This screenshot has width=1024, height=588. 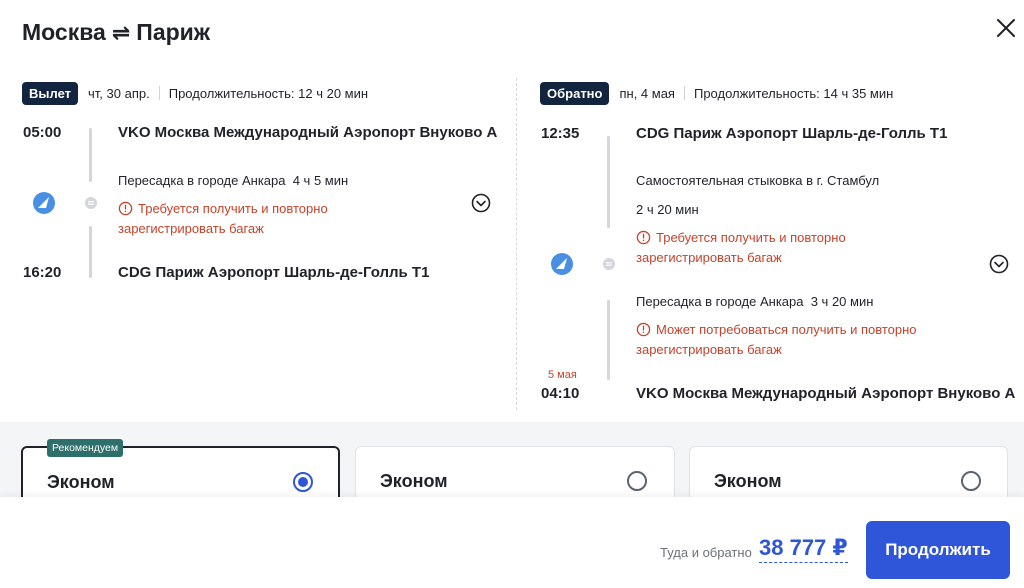 What do you see at coordinates (560, 133) in the screenshot?
I see `return-dep-time: 12:35` at bounding box center [560, 133].